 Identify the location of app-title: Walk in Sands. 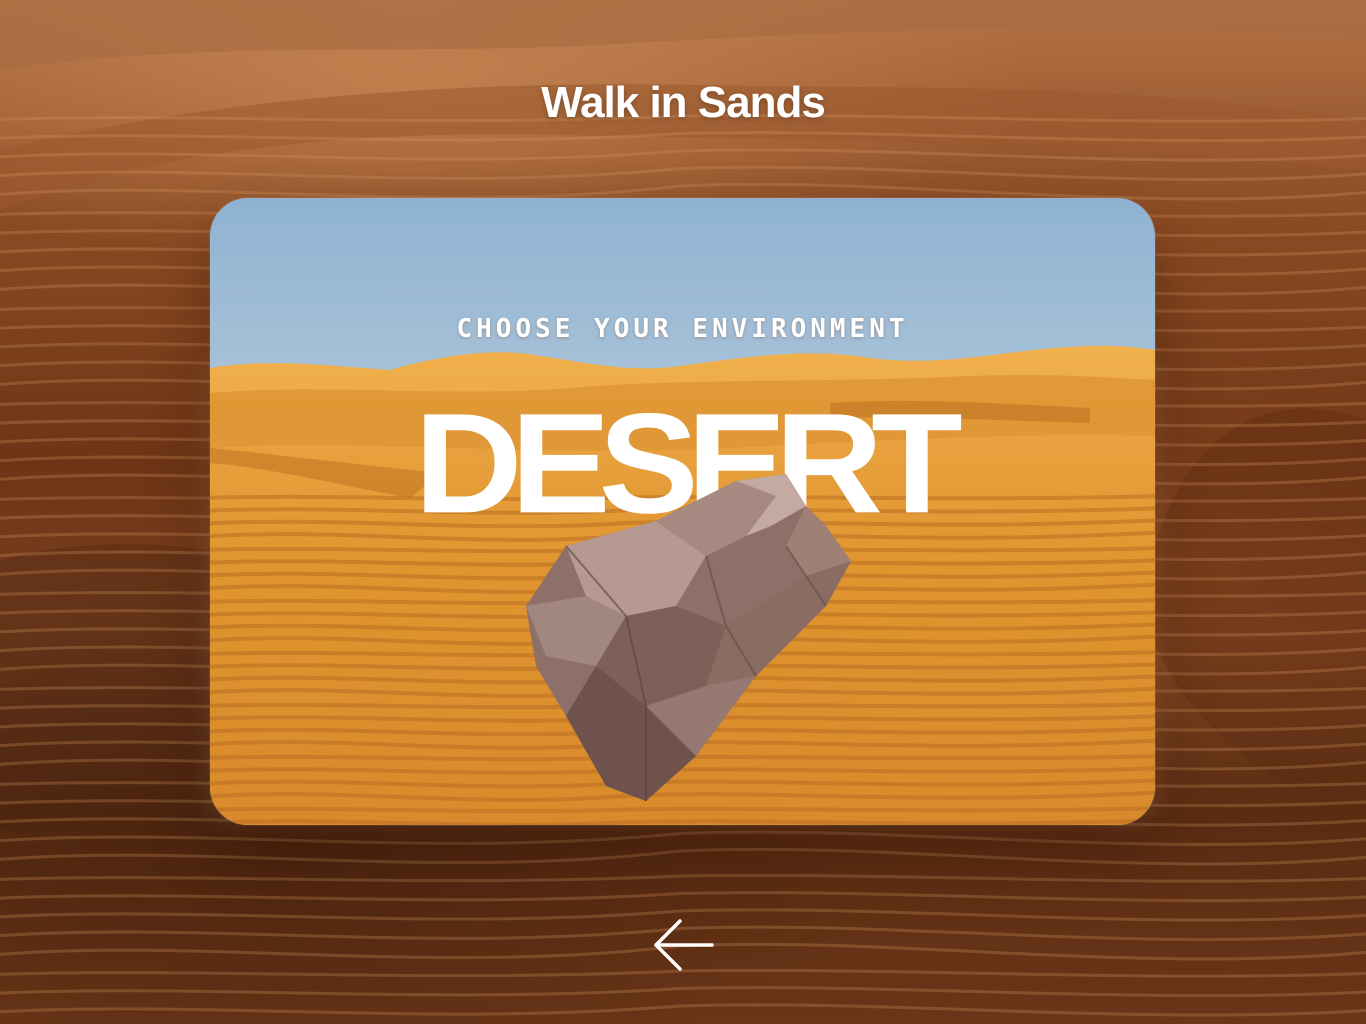
(683, 102).